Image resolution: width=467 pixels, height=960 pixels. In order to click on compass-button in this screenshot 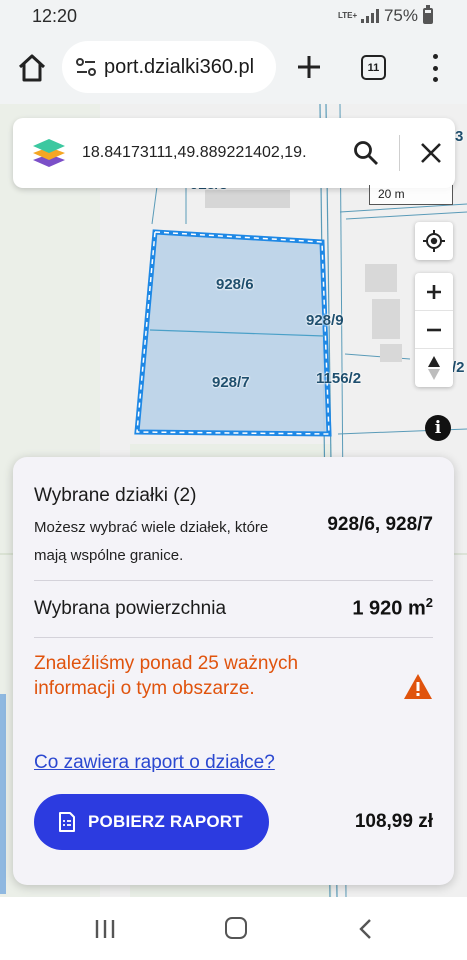, I will do `click(434, 368)`.